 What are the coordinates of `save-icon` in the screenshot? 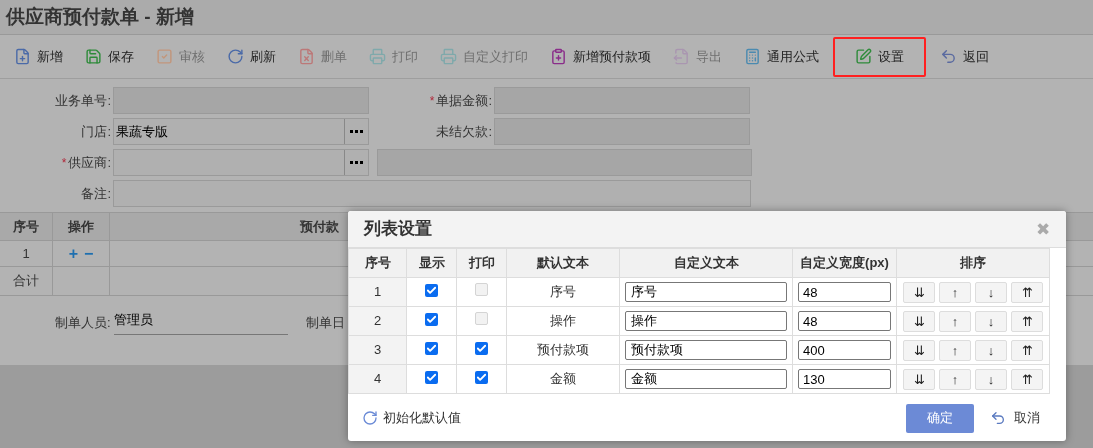 It's located at (93, 56).